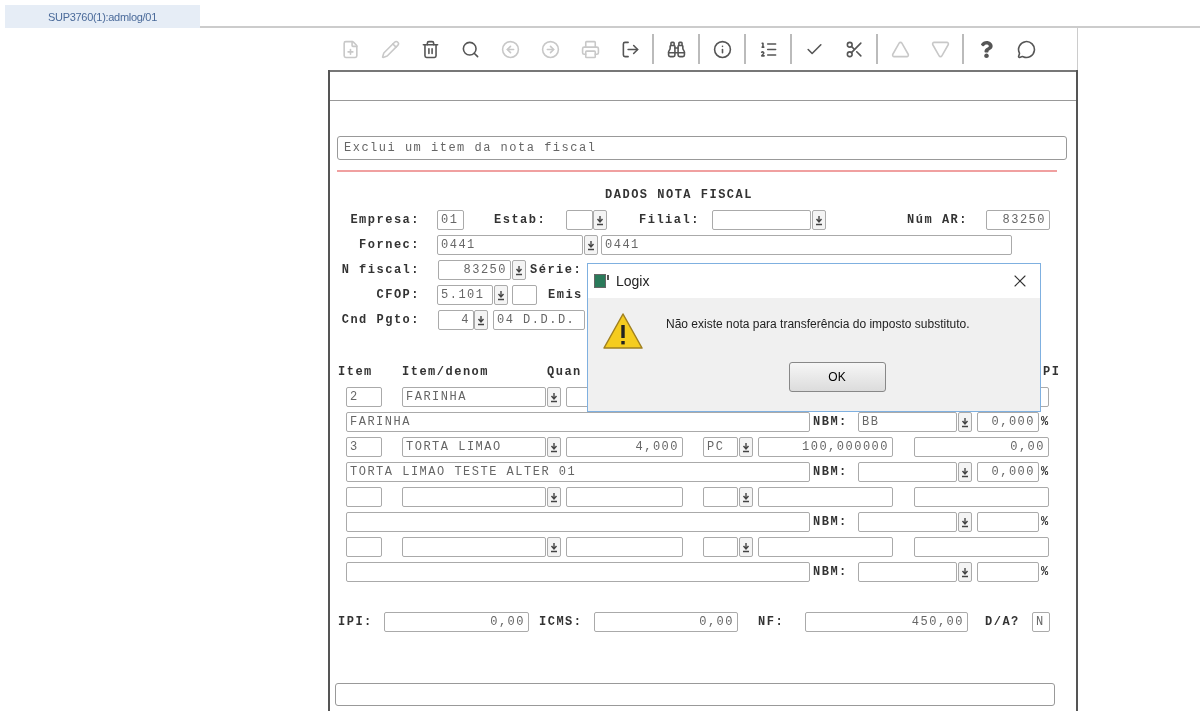  I want to click on field-label: Filial:, so click(670, 220).